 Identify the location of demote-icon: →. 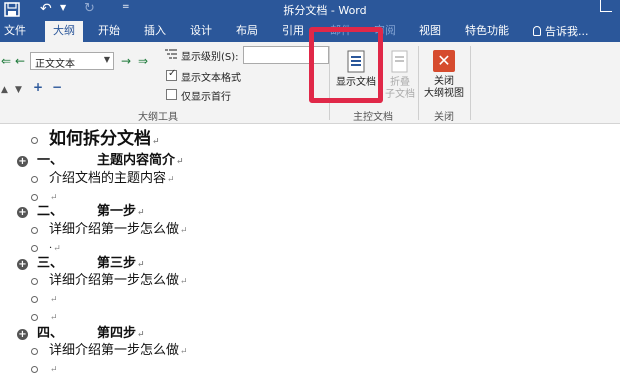
(126, 61).